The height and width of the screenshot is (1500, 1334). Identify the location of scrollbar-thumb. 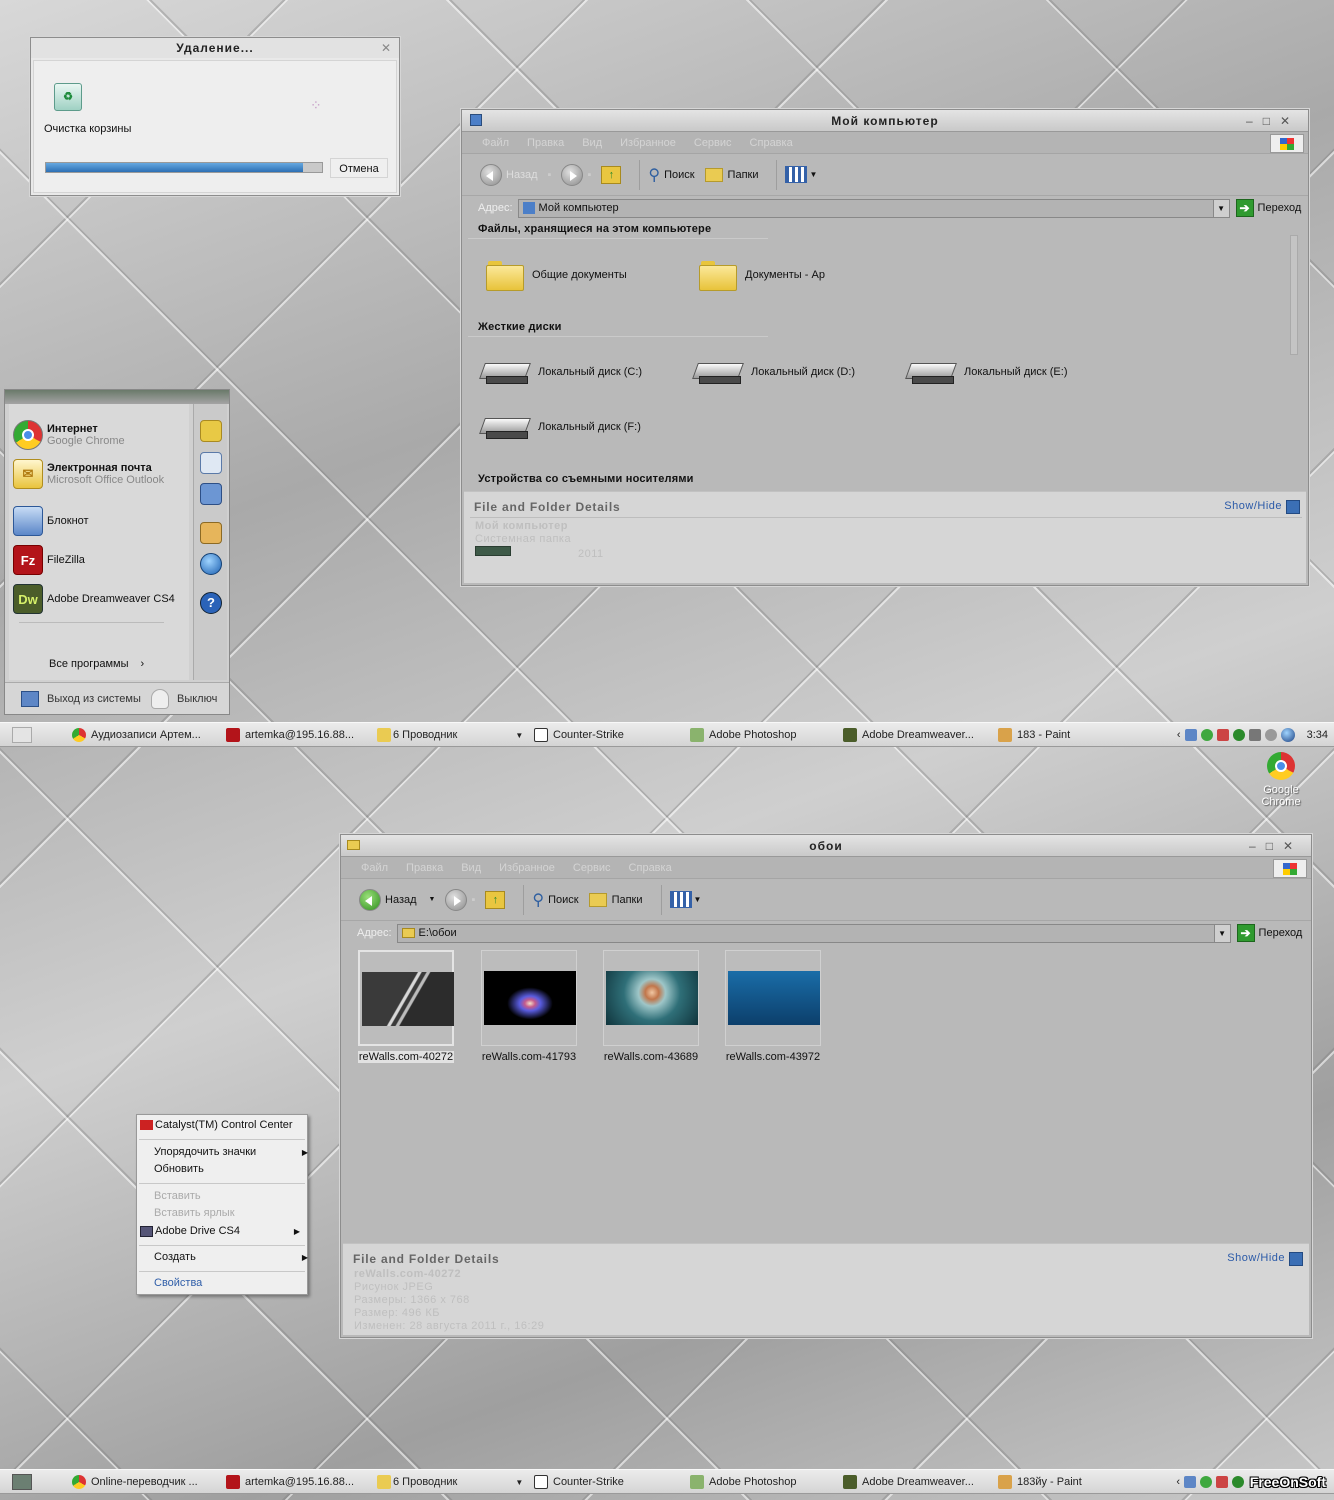
(1294, 295).